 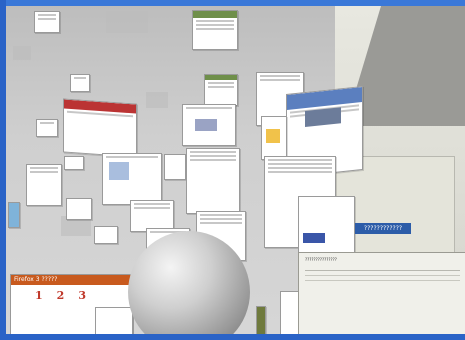 I want to click on firefox-page-thumbnail: Firefox 3 ????? 1 2 3, so click(x=72, y=304).